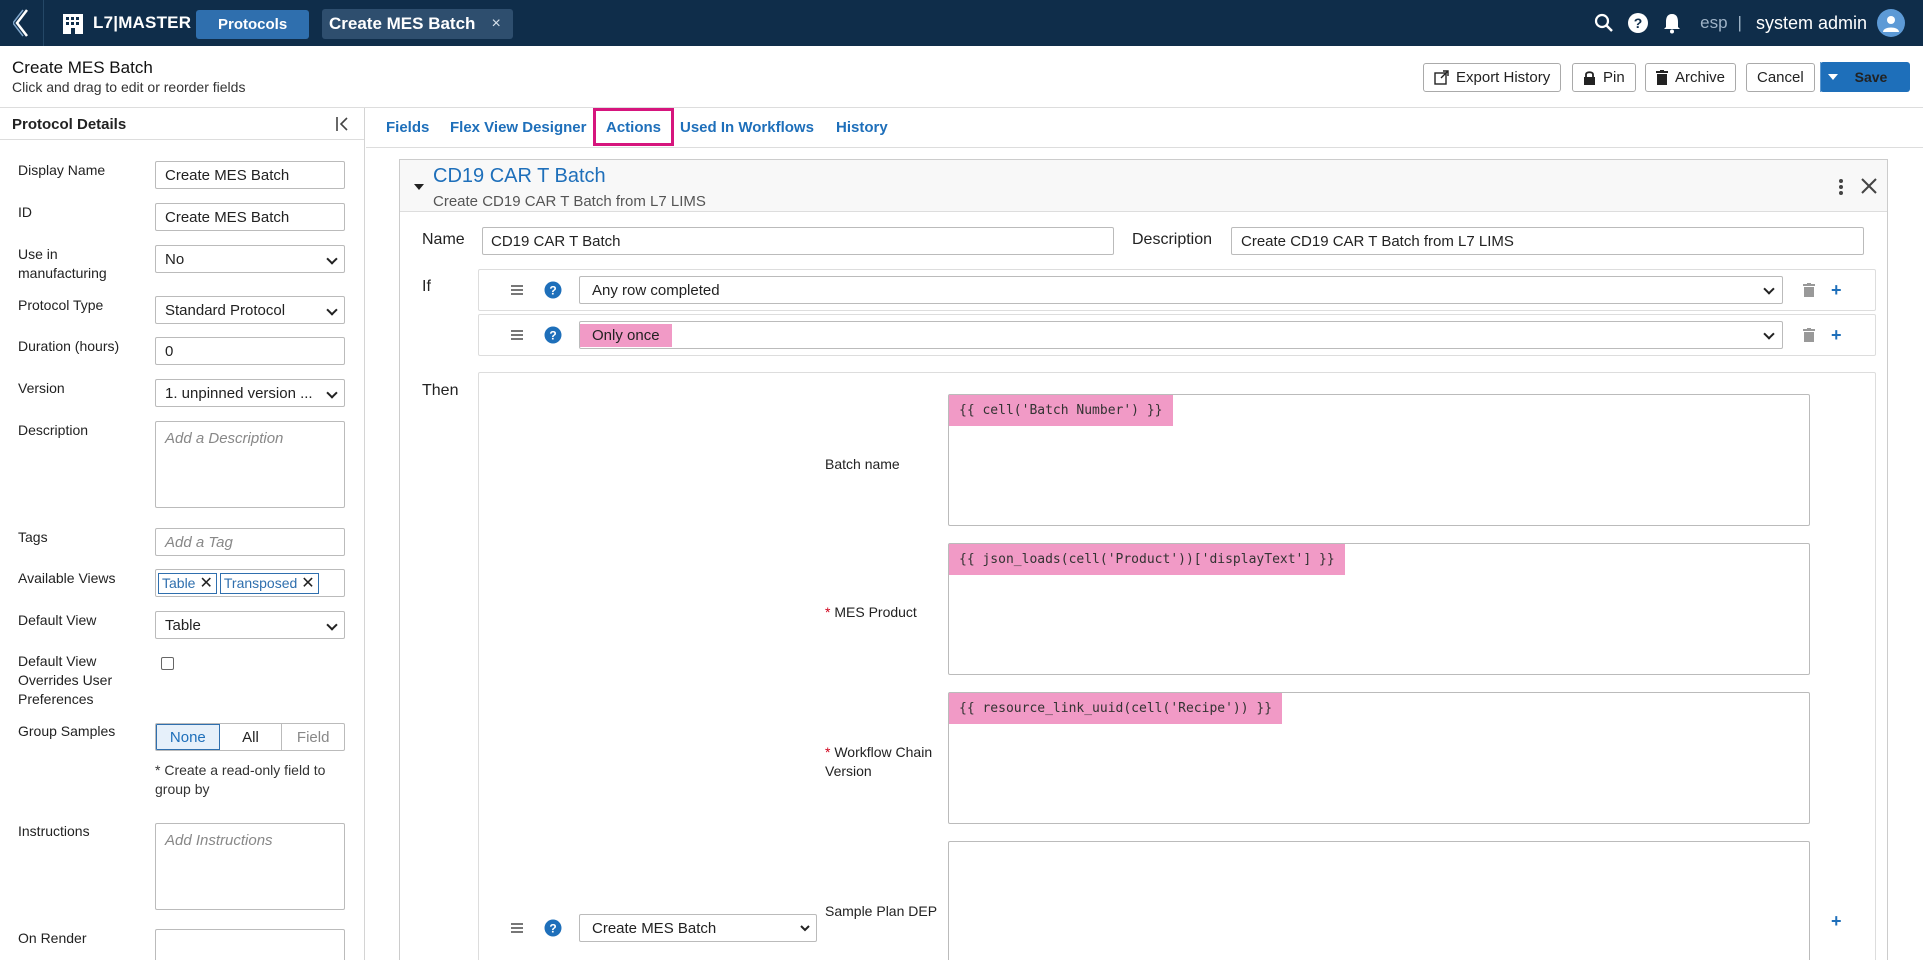 The height and width of the screenshot is (960, 1923). Describe the element at coordinates (250, 944) in the screenshot. I see `on-render-input` at that location.